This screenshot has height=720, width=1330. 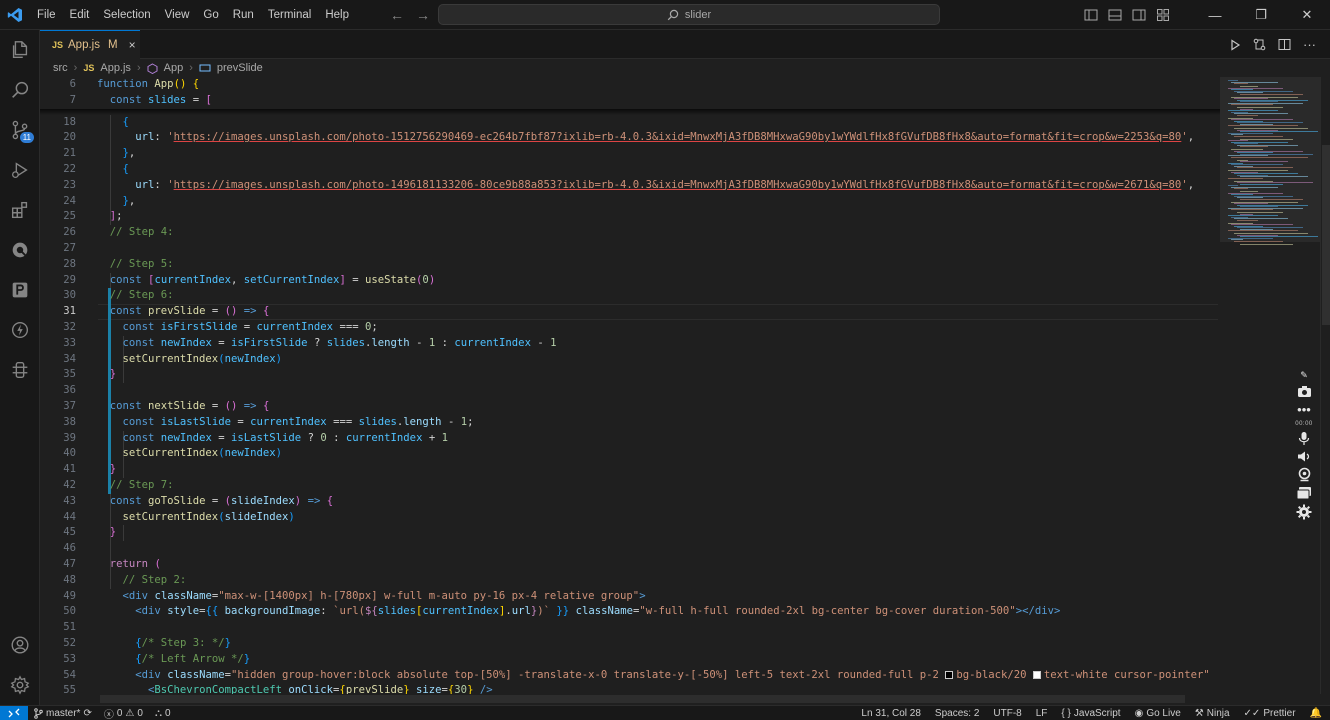 What do you see at coordinates (630, 265) in the screenshot?
I see `code-line: 28 // Step 5:` at bounding box center [630, 265].